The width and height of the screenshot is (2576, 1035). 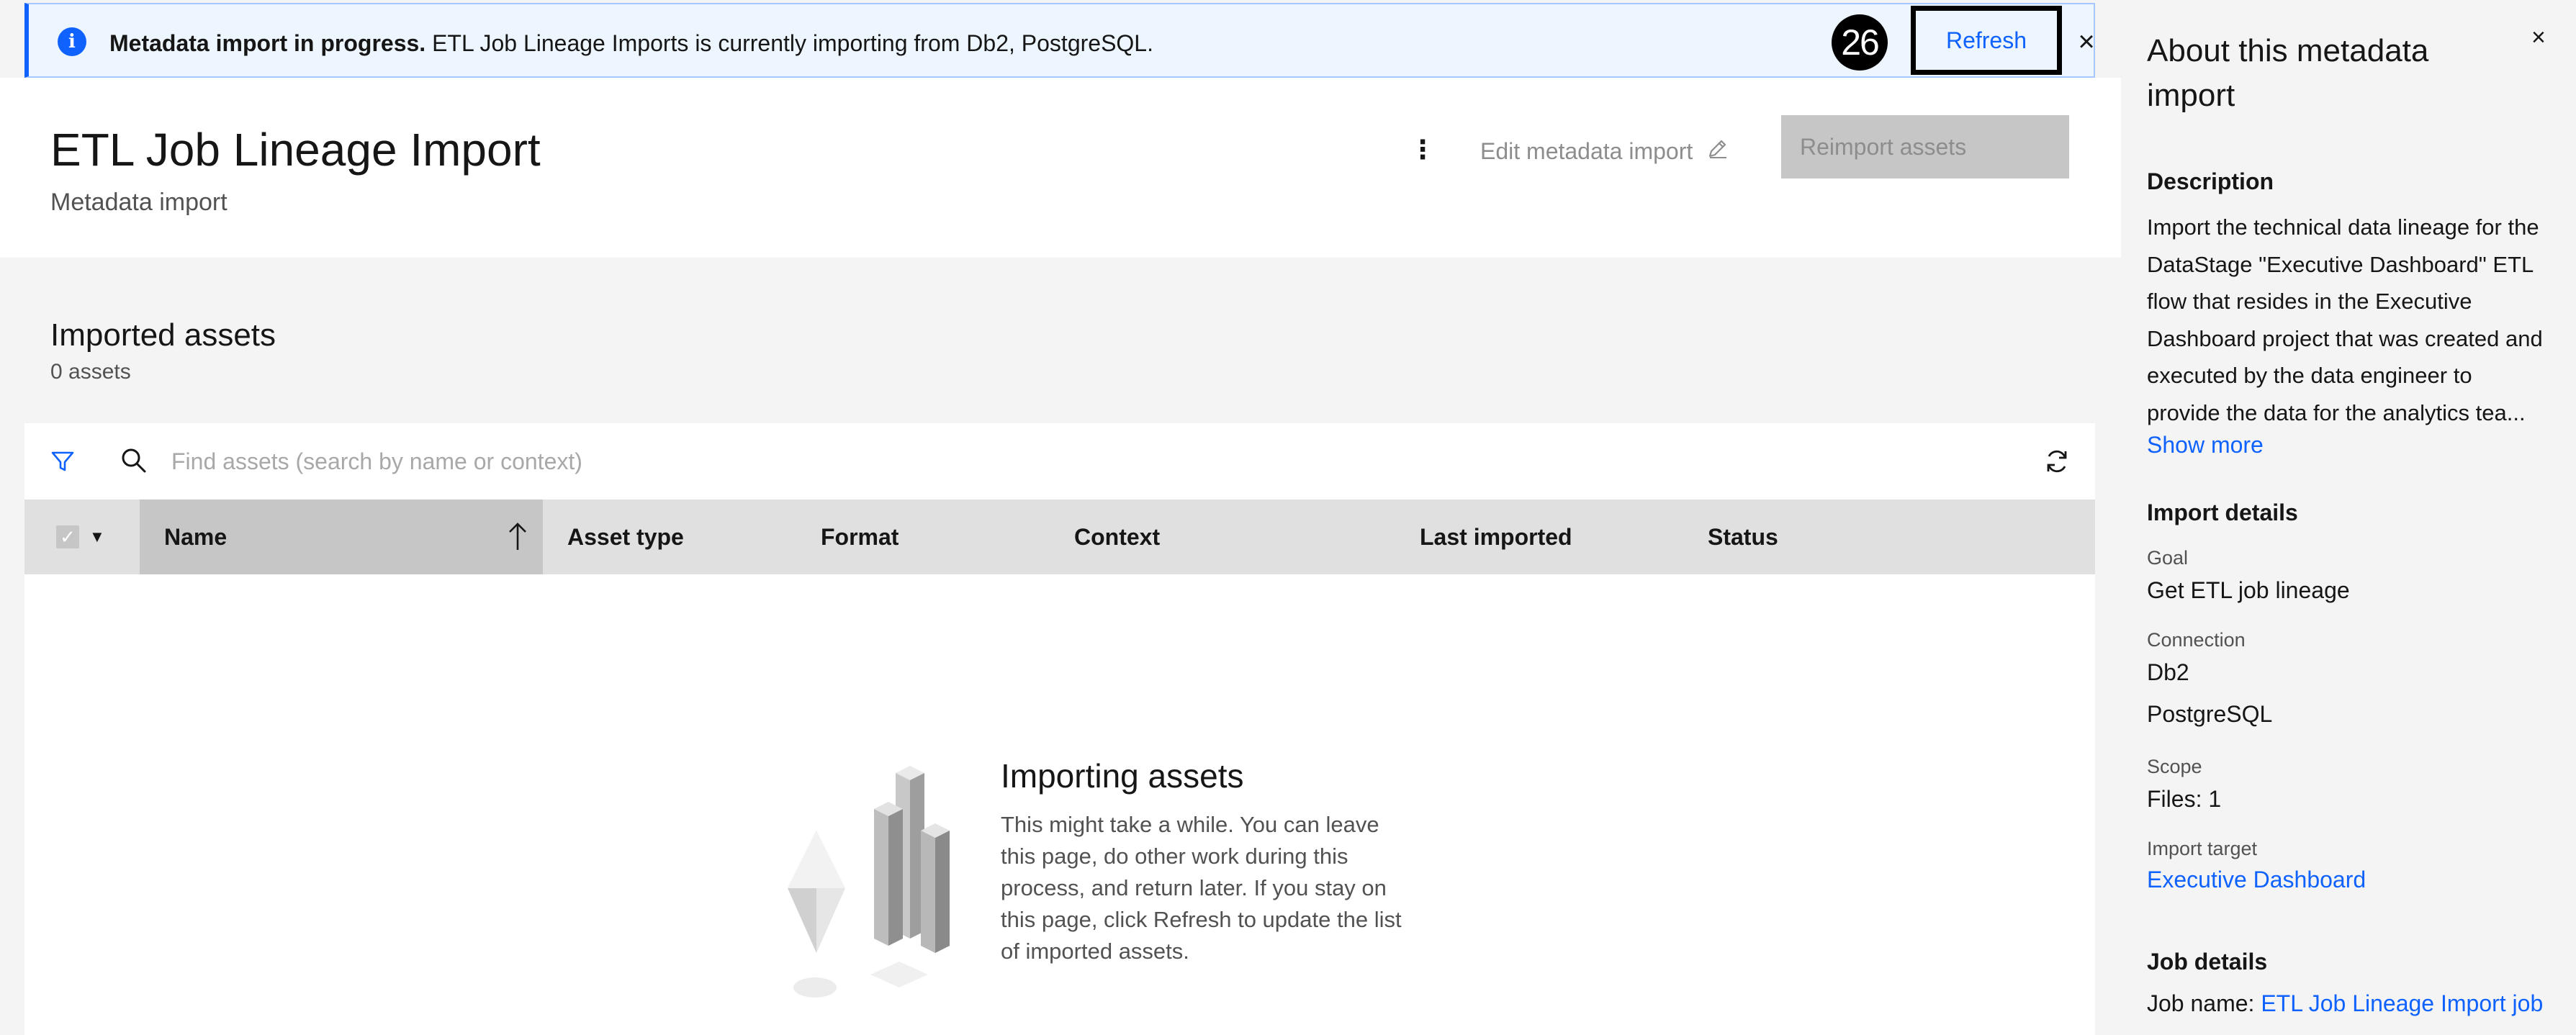 What do you see at coordinates (2202, 849) in the screenshot?
I see `import-target-label: Import target` at bounding box center [2202, 849].